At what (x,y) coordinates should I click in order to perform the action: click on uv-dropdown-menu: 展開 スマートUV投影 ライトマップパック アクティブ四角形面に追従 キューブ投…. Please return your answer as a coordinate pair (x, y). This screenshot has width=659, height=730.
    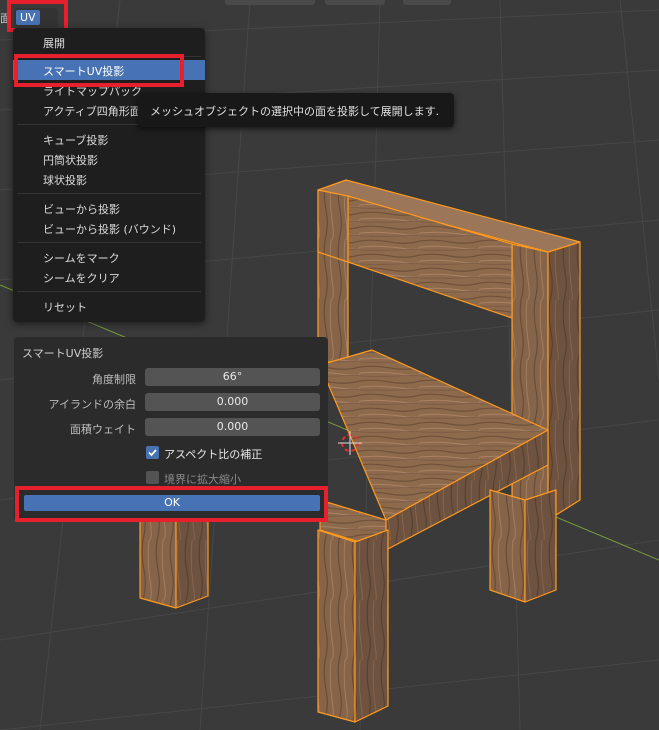
    Looking at the image, I should click on (109, 175).